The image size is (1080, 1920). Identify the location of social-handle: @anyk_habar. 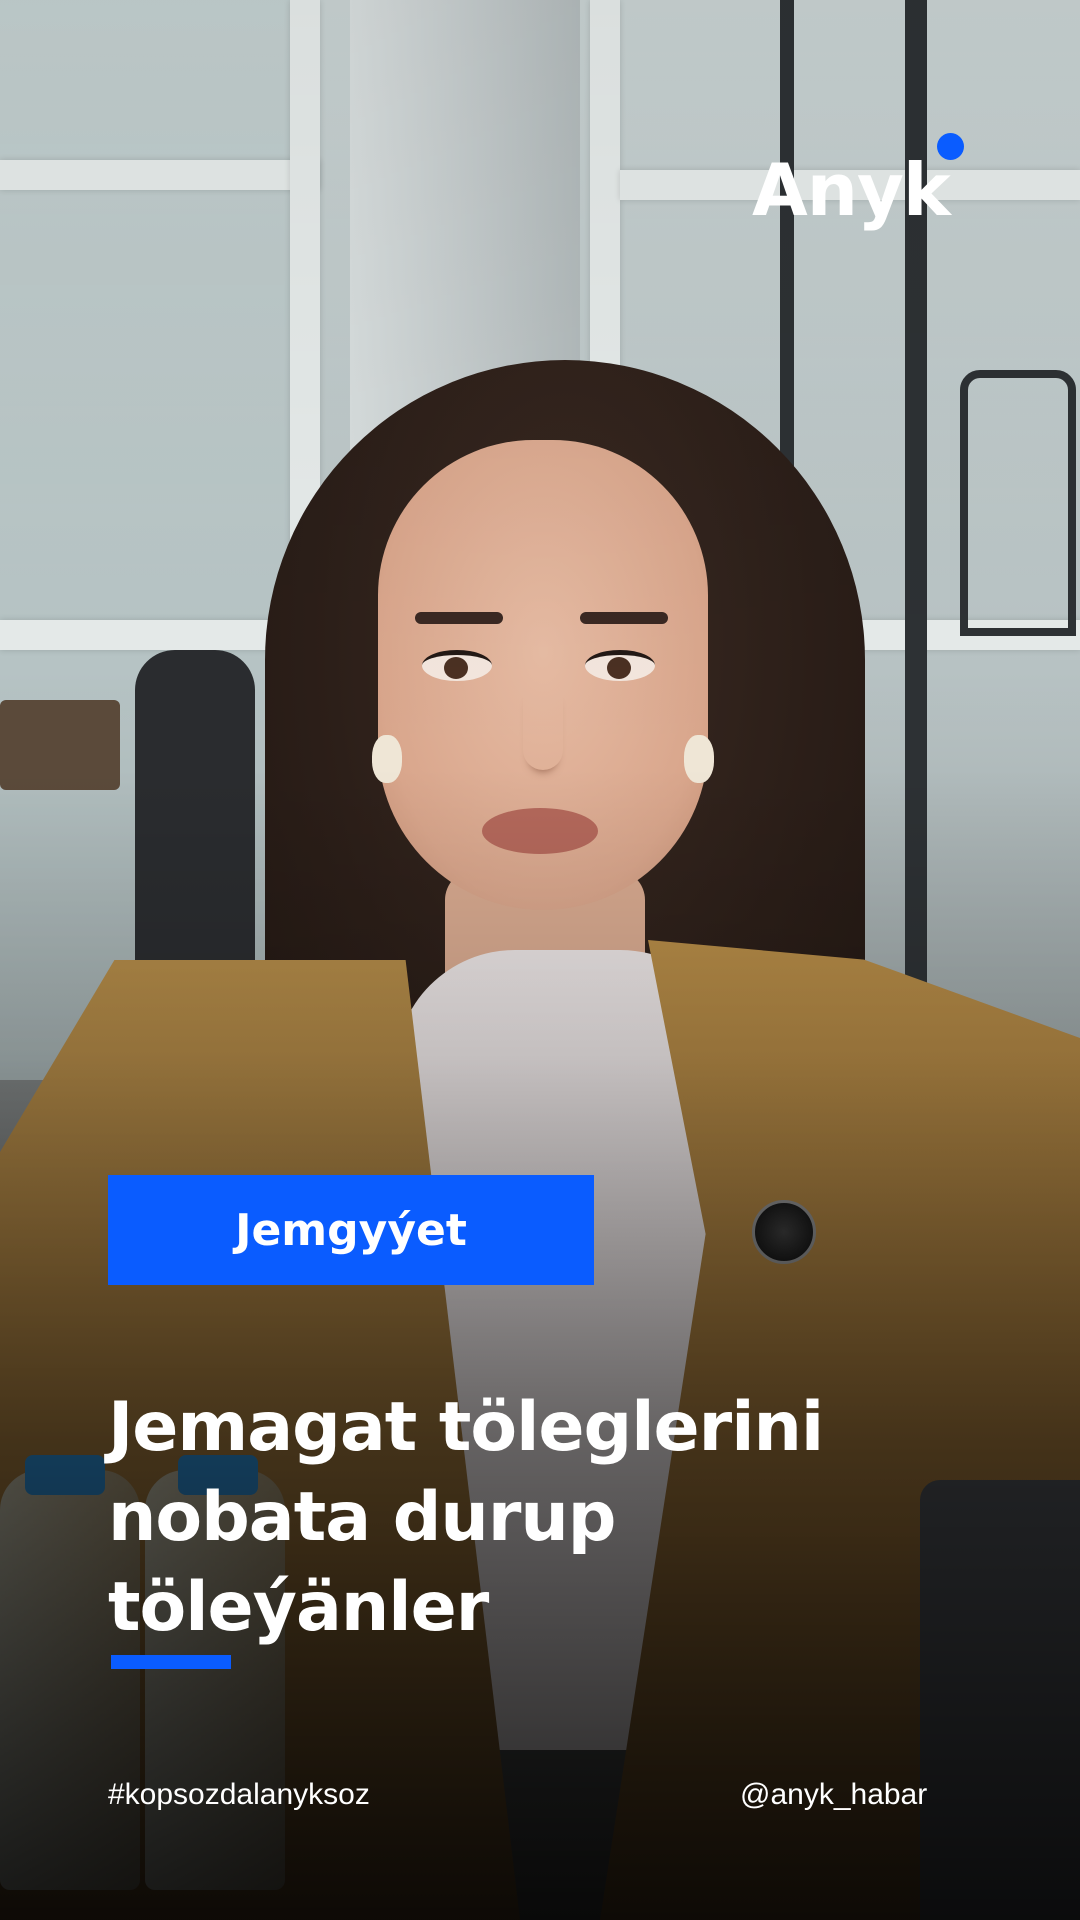
(834, 1794).